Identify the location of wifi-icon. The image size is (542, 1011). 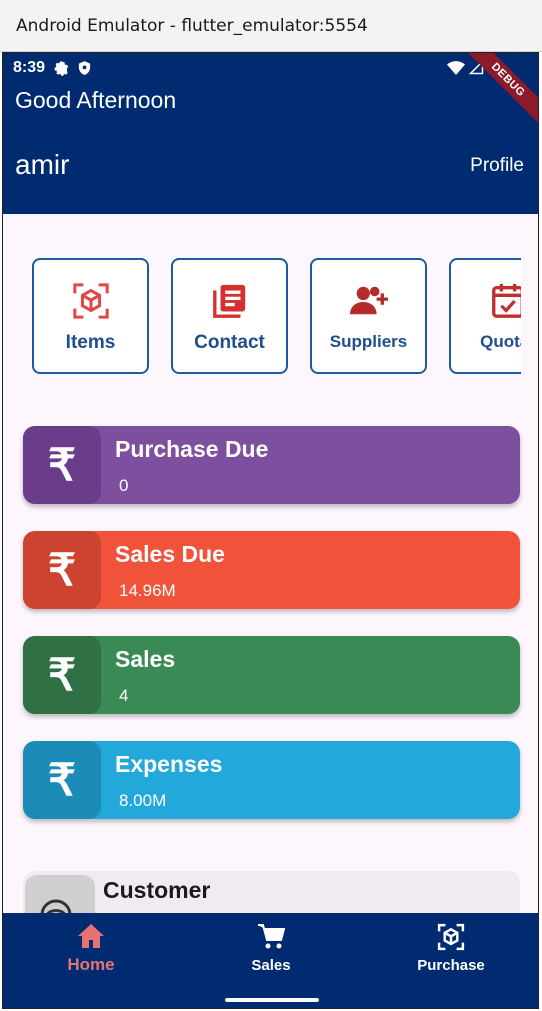
(456, 67).